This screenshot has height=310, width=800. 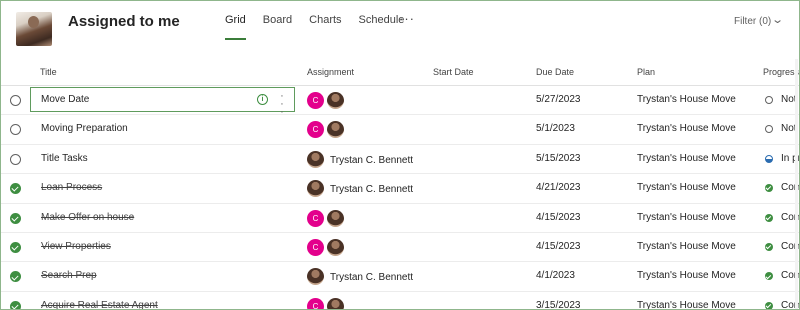 I want to click on tab-grid: Grid, so click(x=235, y=27).